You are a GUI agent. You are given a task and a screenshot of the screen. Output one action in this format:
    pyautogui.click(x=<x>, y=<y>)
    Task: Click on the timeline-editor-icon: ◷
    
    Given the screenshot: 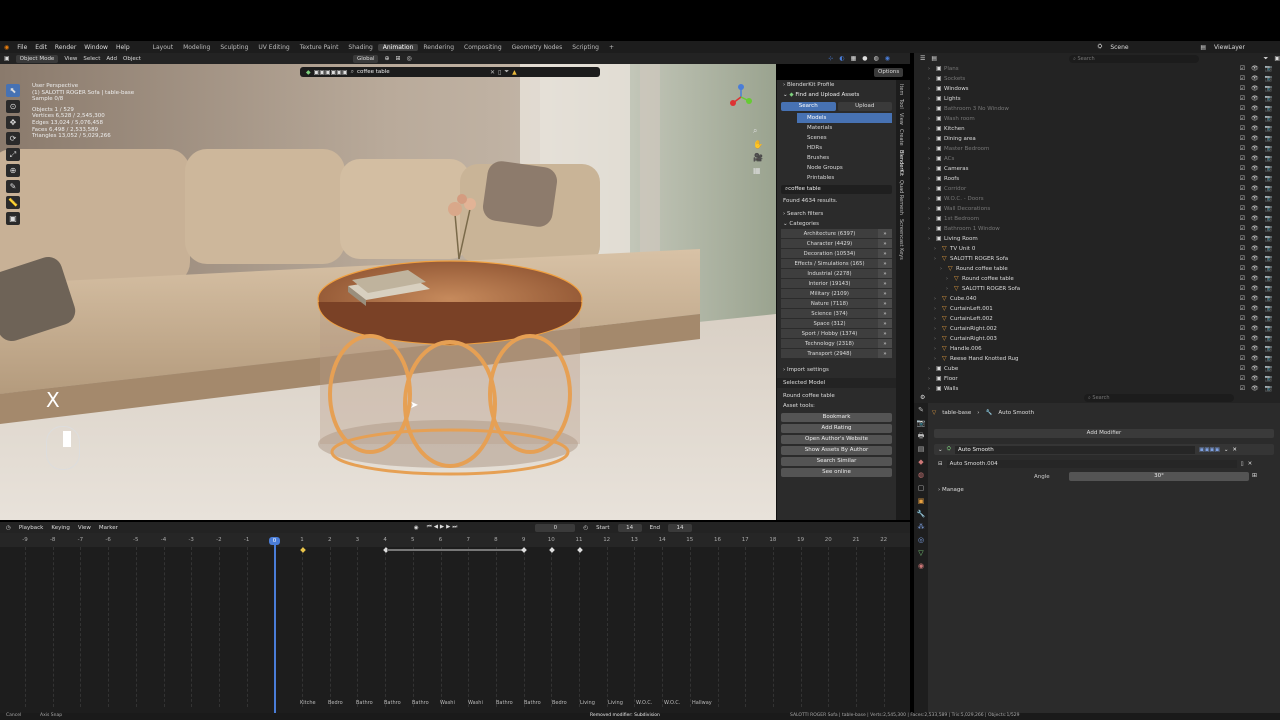 What is the action you would take?
    pyautogui.click(x=8, y=528)
    